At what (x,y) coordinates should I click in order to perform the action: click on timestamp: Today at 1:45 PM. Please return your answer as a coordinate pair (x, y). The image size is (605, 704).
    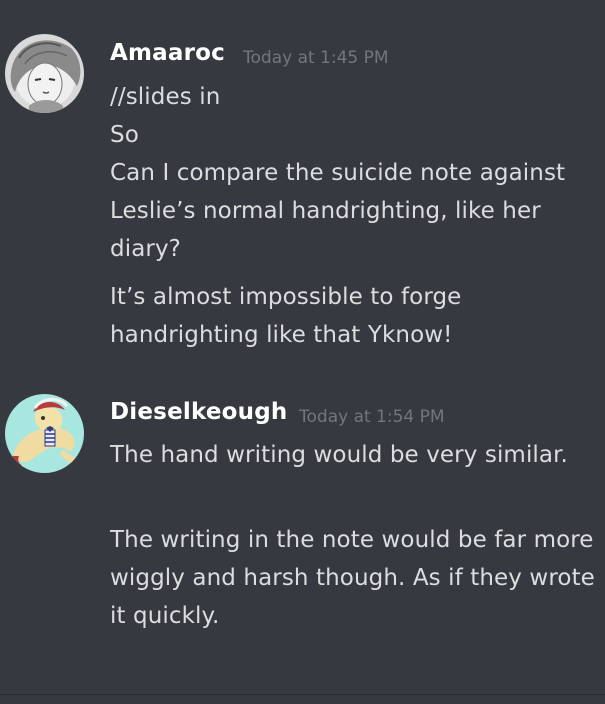
    Looking at the image, I should click on (316, 58).